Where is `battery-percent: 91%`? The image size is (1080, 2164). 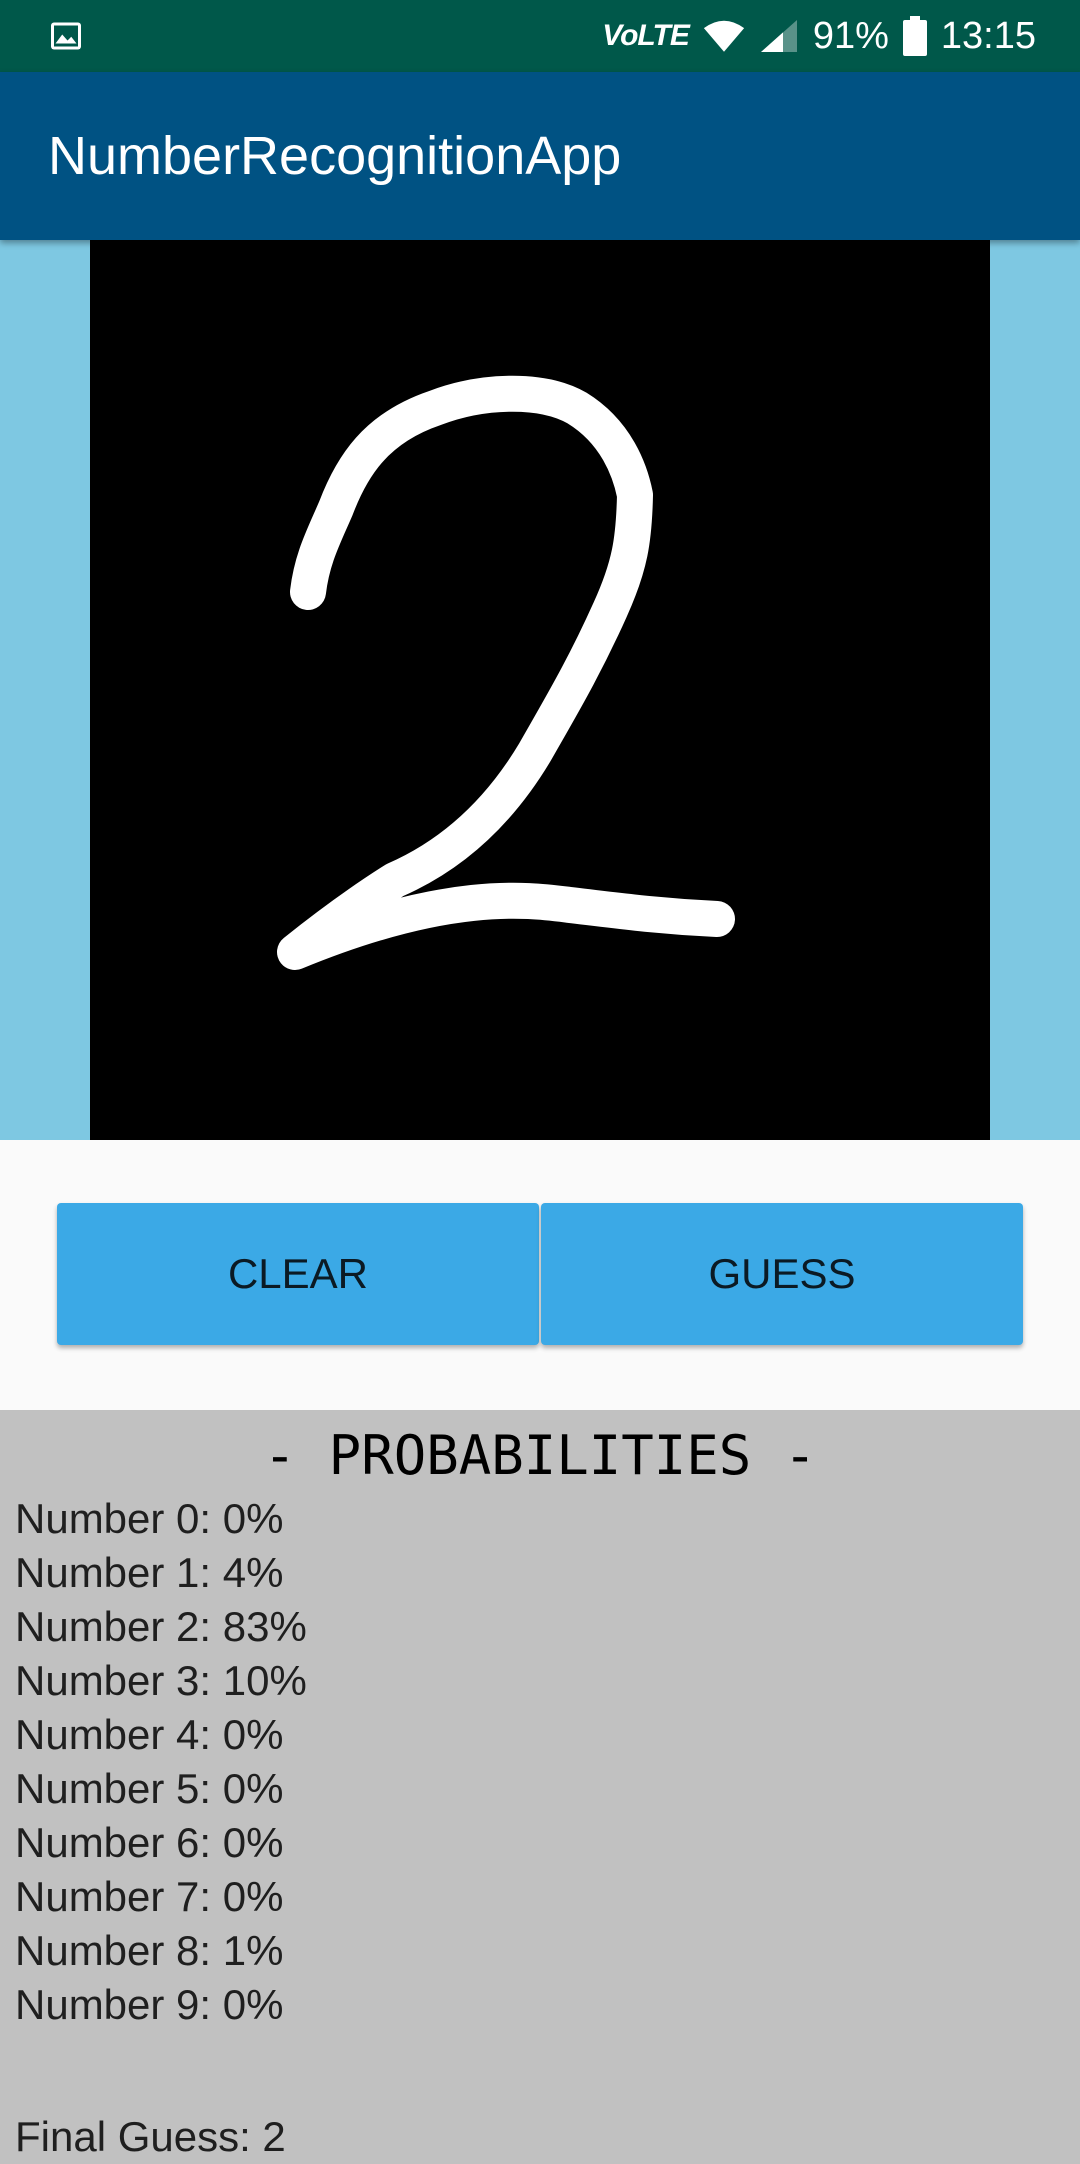
battery-percent: 91% is located at coordinates (850, 35).